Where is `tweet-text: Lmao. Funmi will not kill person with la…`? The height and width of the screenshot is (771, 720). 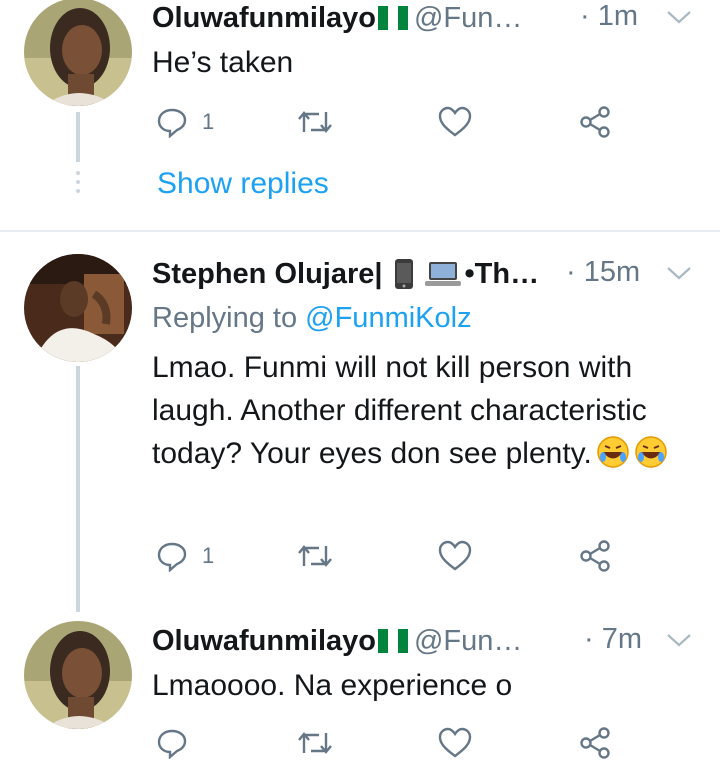
tweet-text: Lmao. Funmi will not kill person with la… is located at coordinates (424, 410).